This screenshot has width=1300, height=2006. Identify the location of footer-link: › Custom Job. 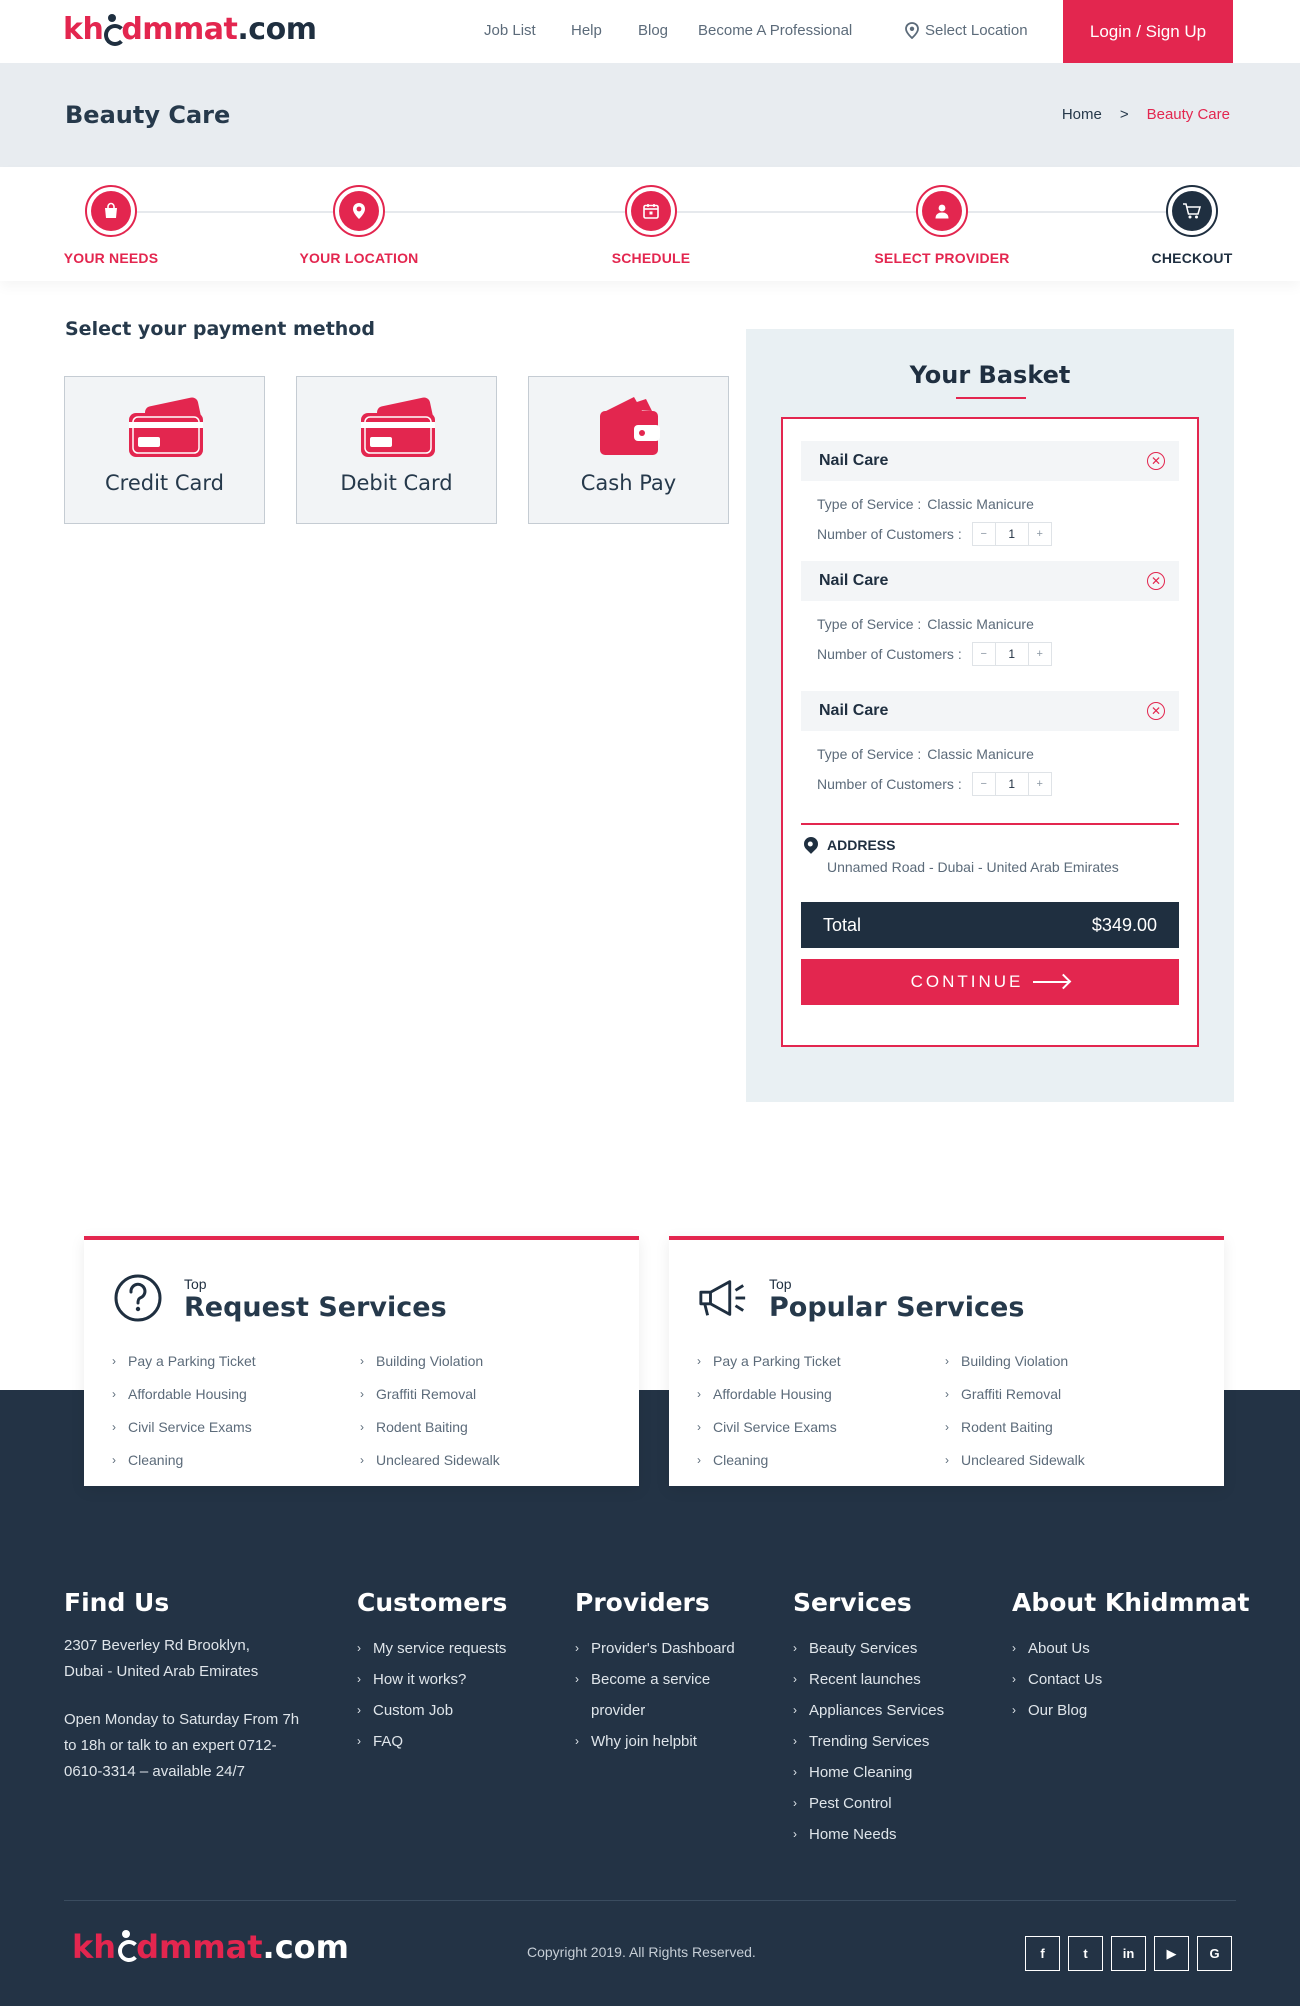
(432, 1710).